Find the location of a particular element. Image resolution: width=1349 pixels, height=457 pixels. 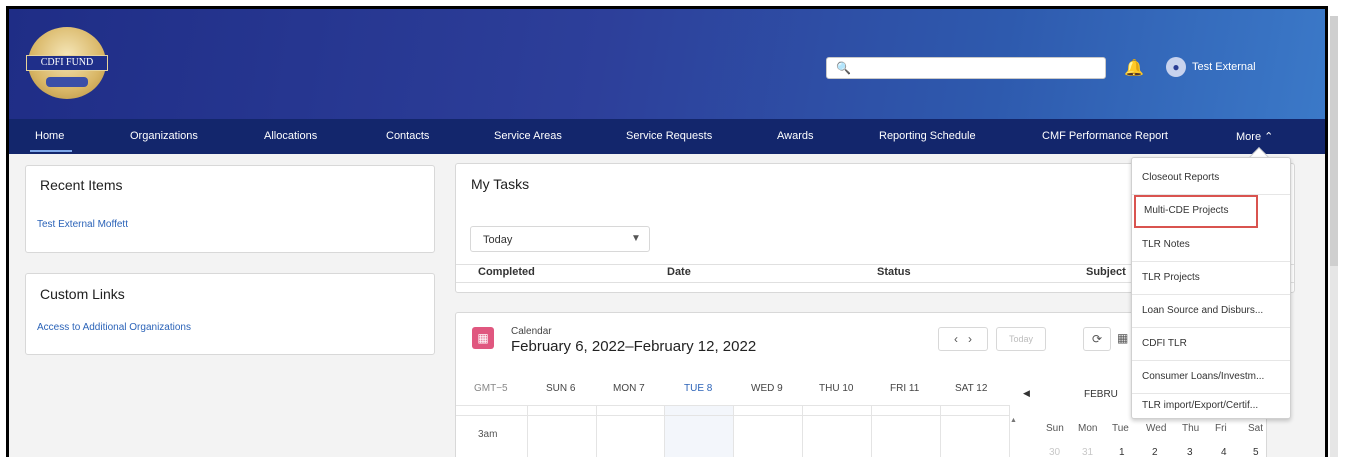

nav-item-cmf-performance-report: CMF Performance Report is located at coordinates (1105, 136).